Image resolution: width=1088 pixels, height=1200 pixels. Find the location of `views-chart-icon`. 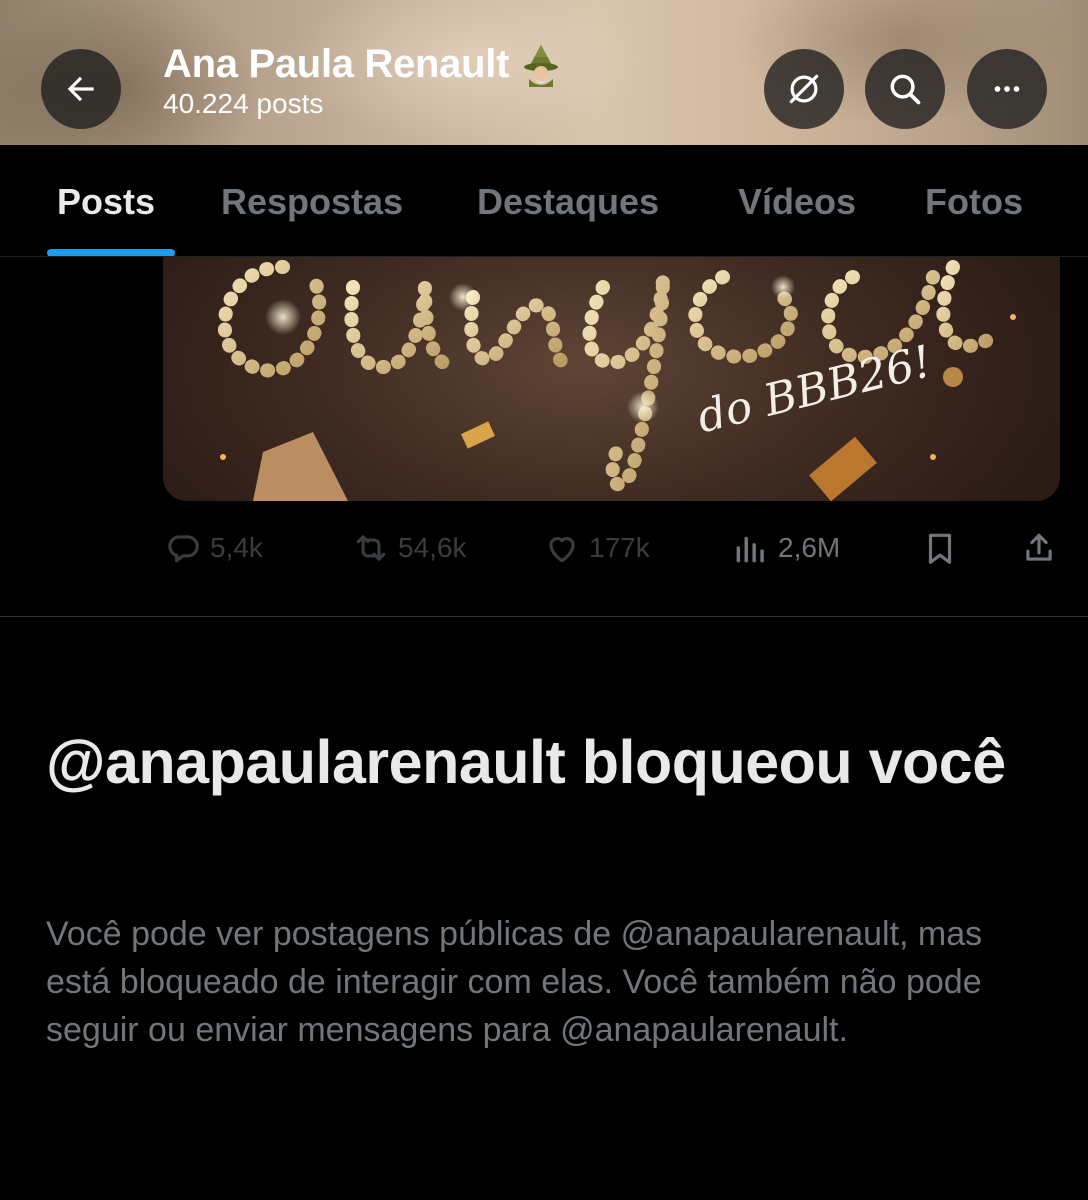

views-chart-icon is located at coordinates (750, 549).